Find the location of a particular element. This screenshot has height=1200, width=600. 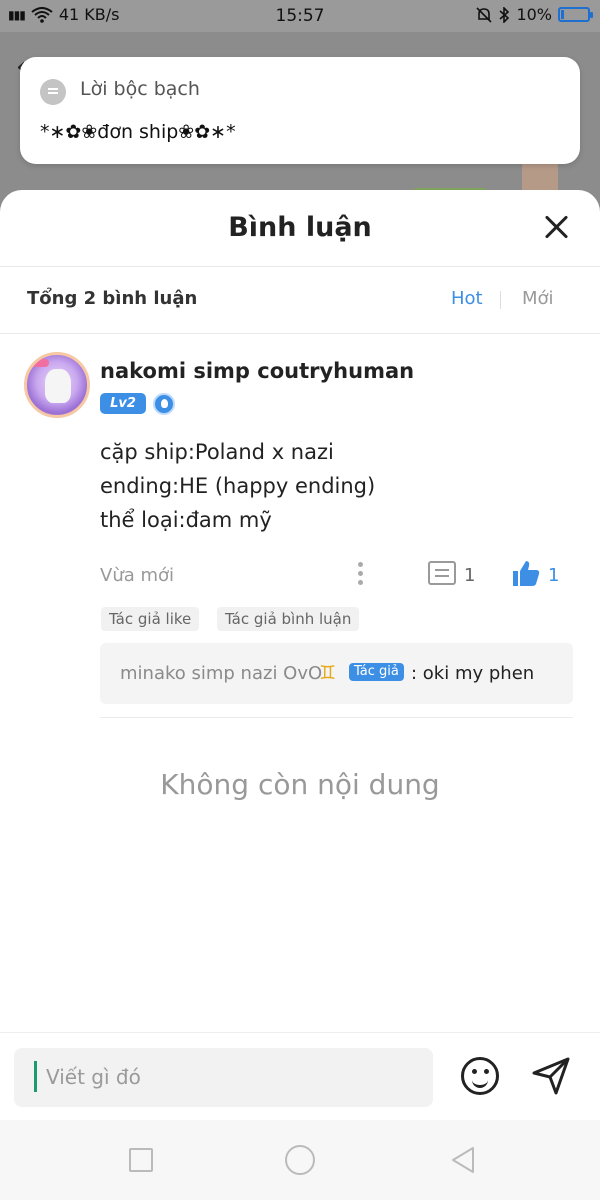

total-comments: Tổng 2 bình luận is located at coordinates (112, 298).